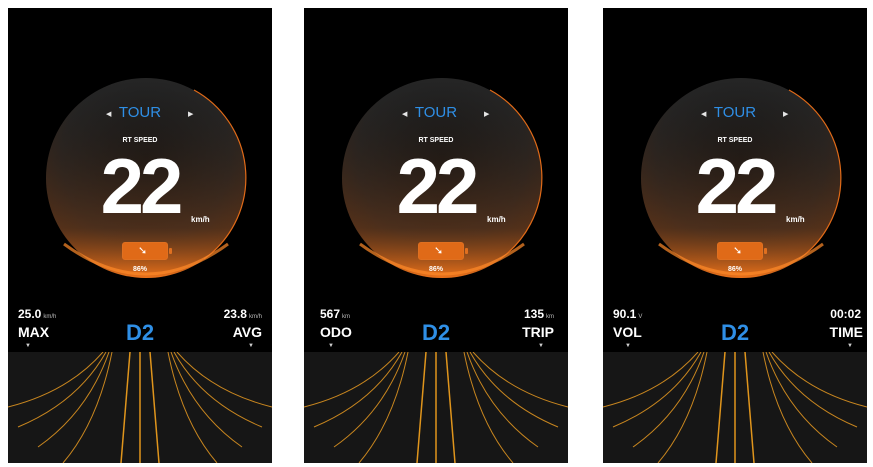  I want to click on right-stat-number: 135, so click(533, 314).